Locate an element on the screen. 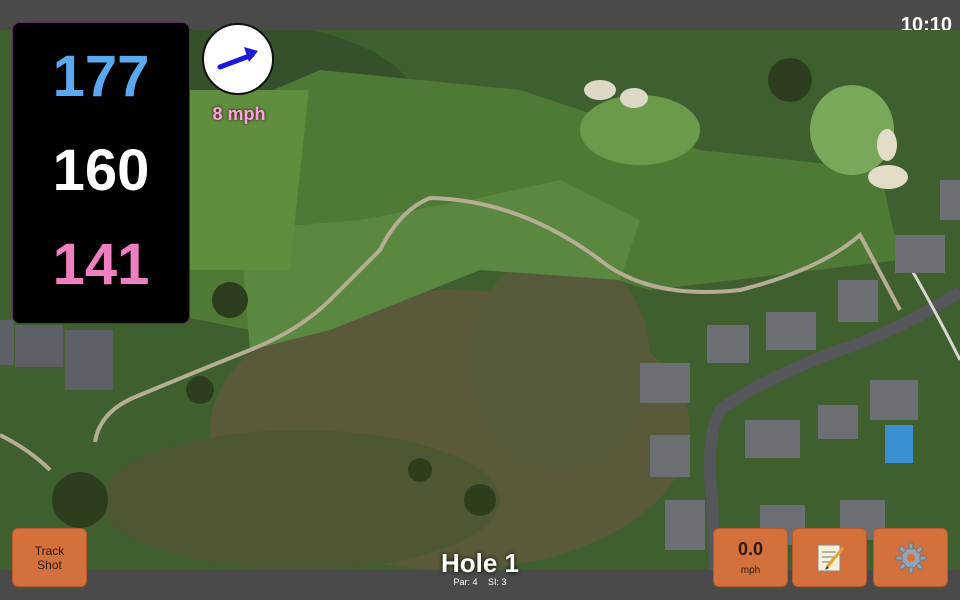  wind-direction-arrow-icon is located at coordinates (237, 58).